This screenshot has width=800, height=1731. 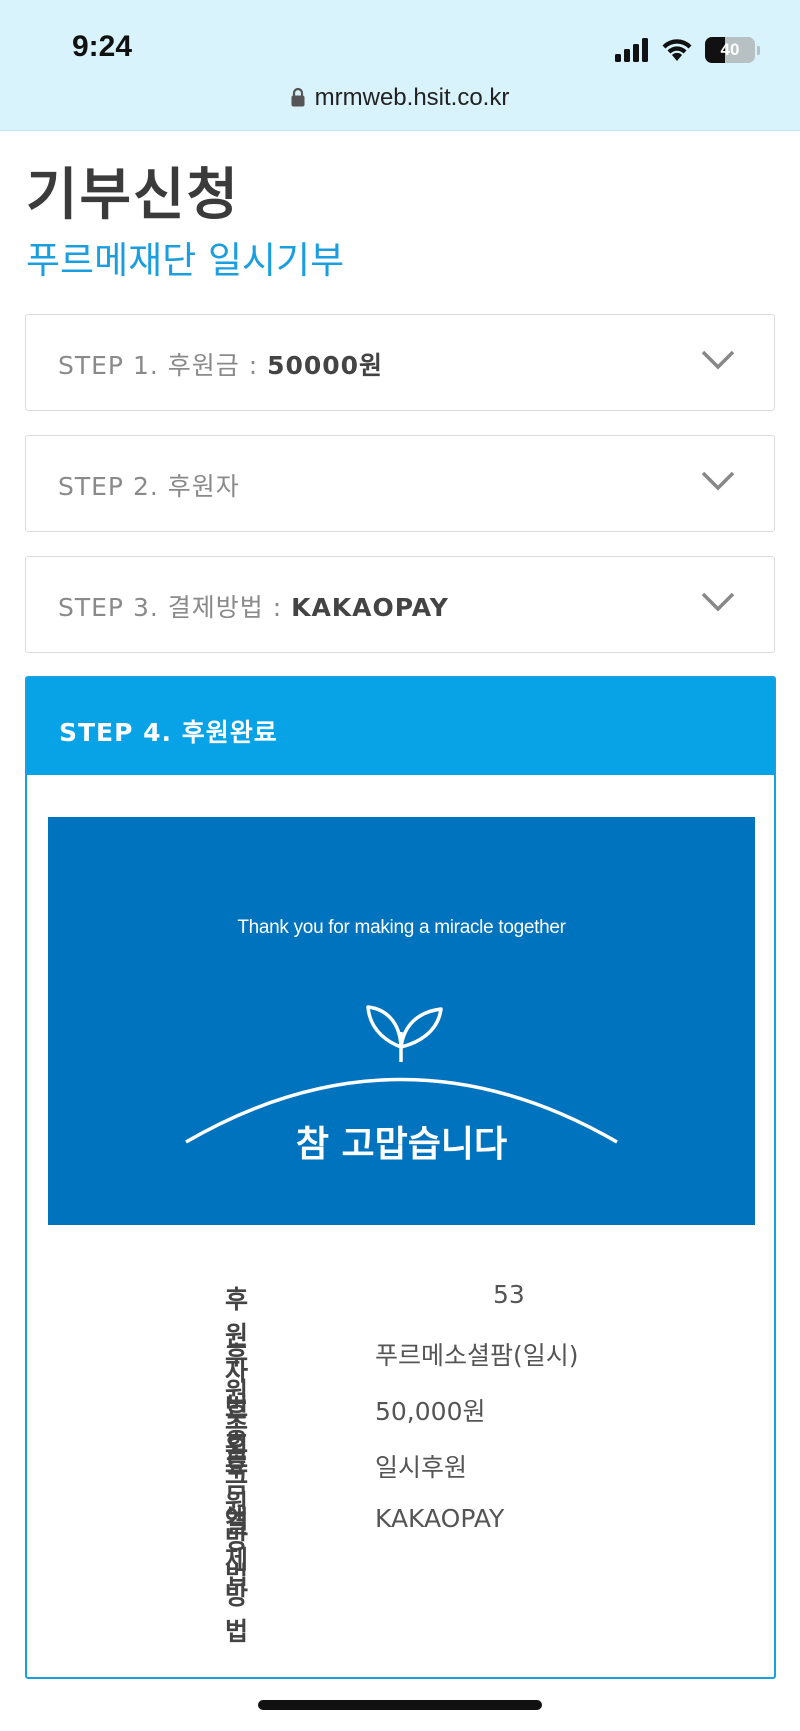 I want to click on page-subtitle: 푸르메재단 일시기부, so click(x=185, y=260).